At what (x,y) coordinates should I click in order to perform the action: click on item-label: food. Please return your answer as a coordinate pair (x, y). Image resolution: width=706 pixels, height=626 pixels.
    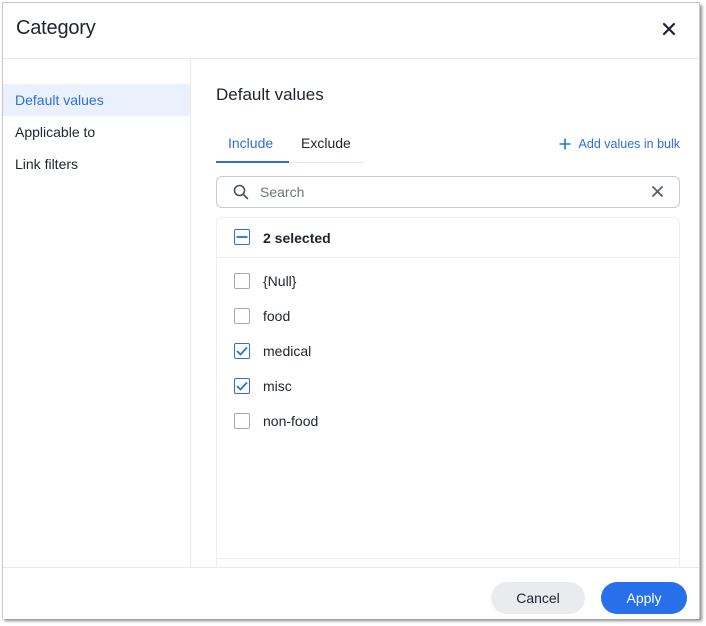
    Looking at the image, I should click on (277, 316).